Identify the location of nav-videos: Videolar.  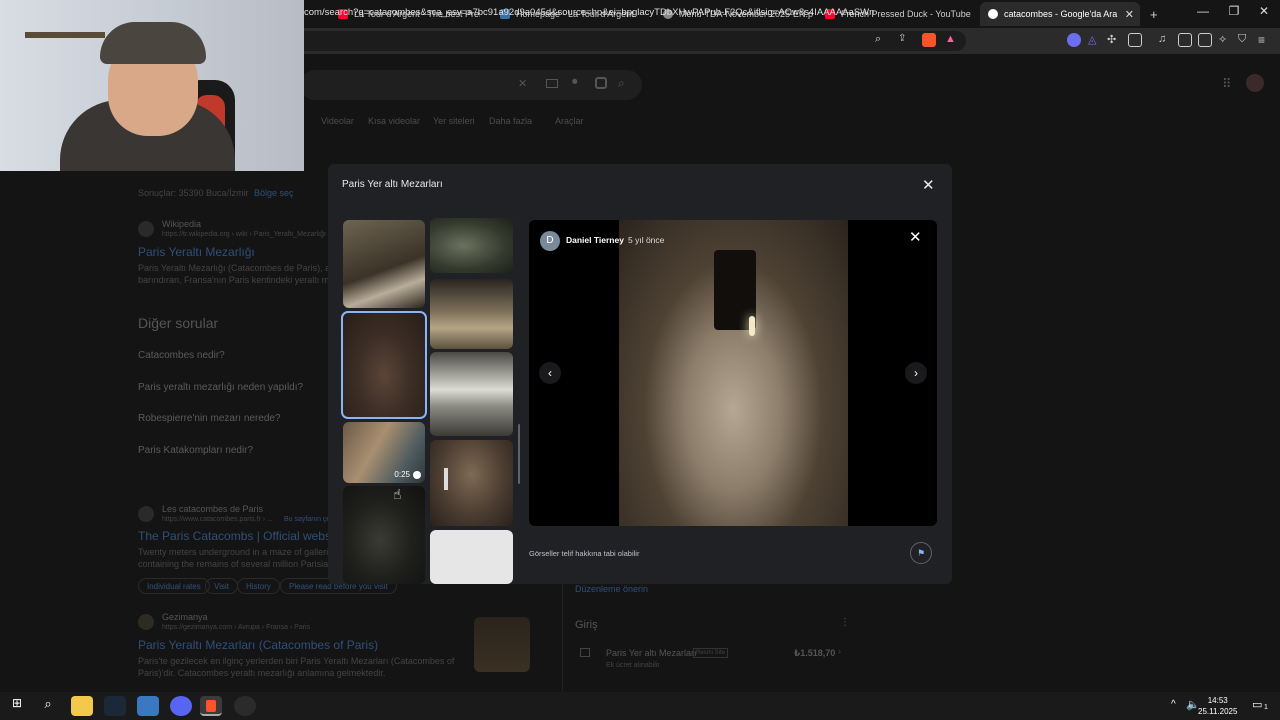
(337, 121).